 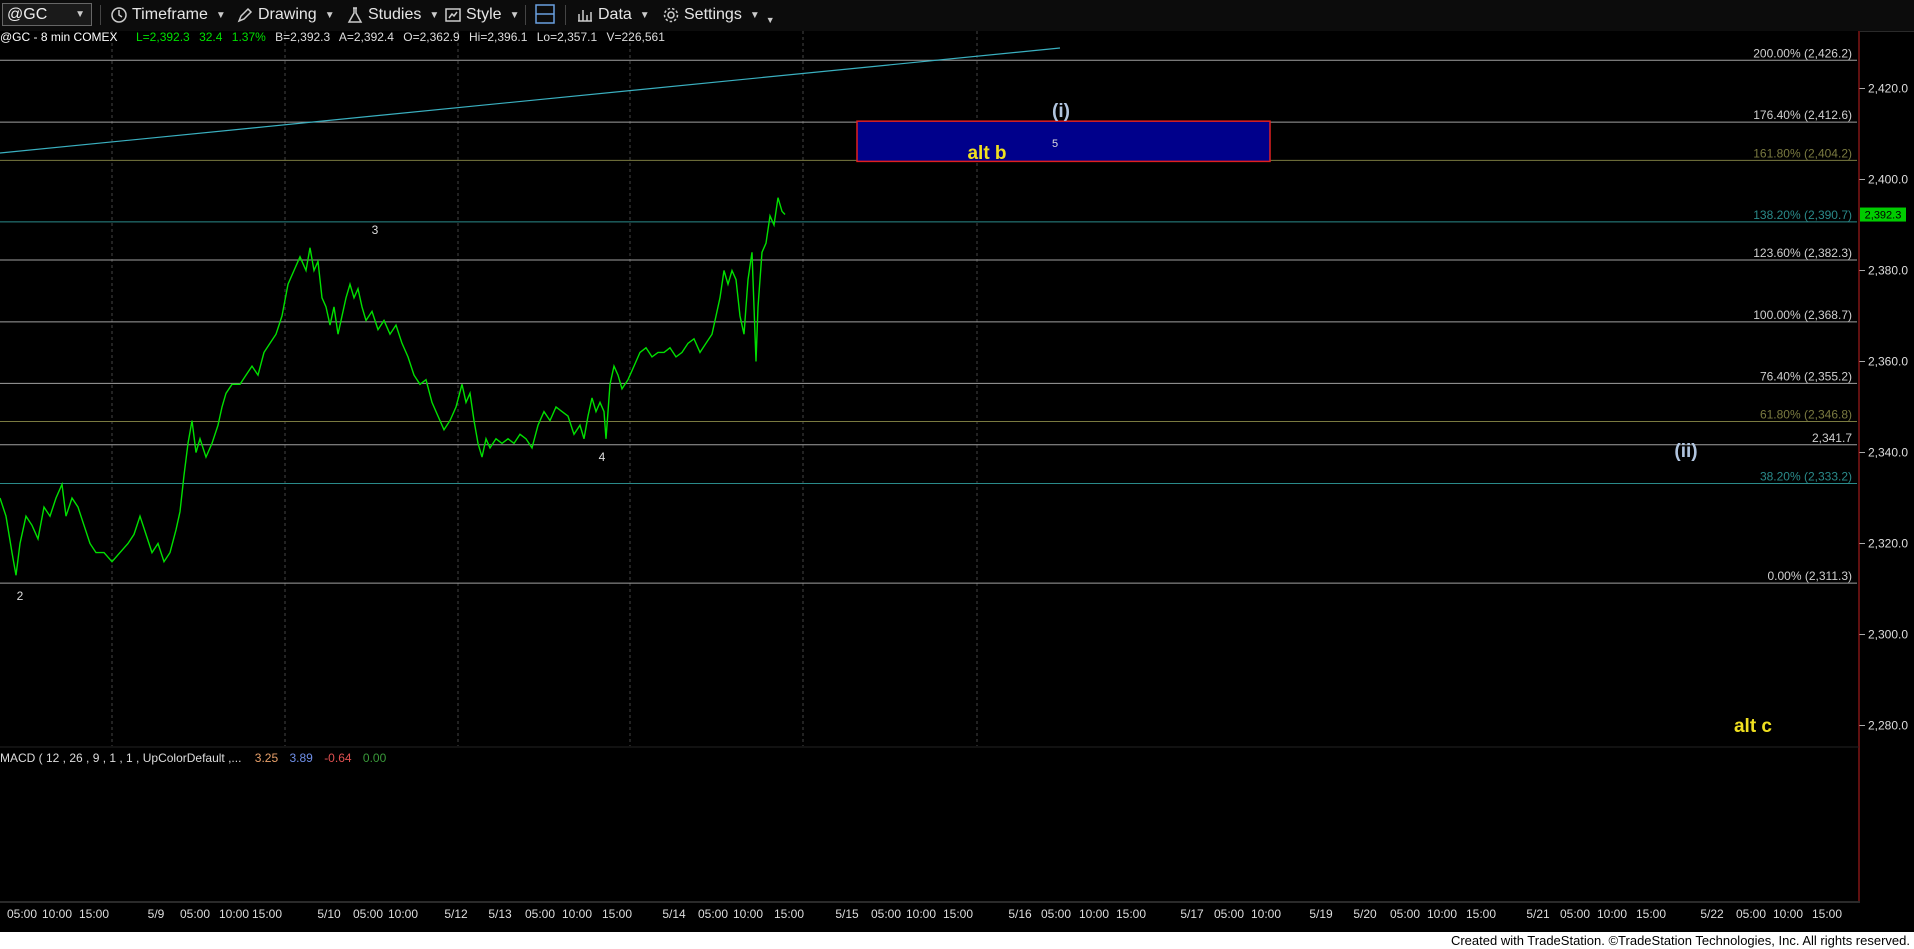 I want to click on data-label: Data, so click(x=615, y=14).